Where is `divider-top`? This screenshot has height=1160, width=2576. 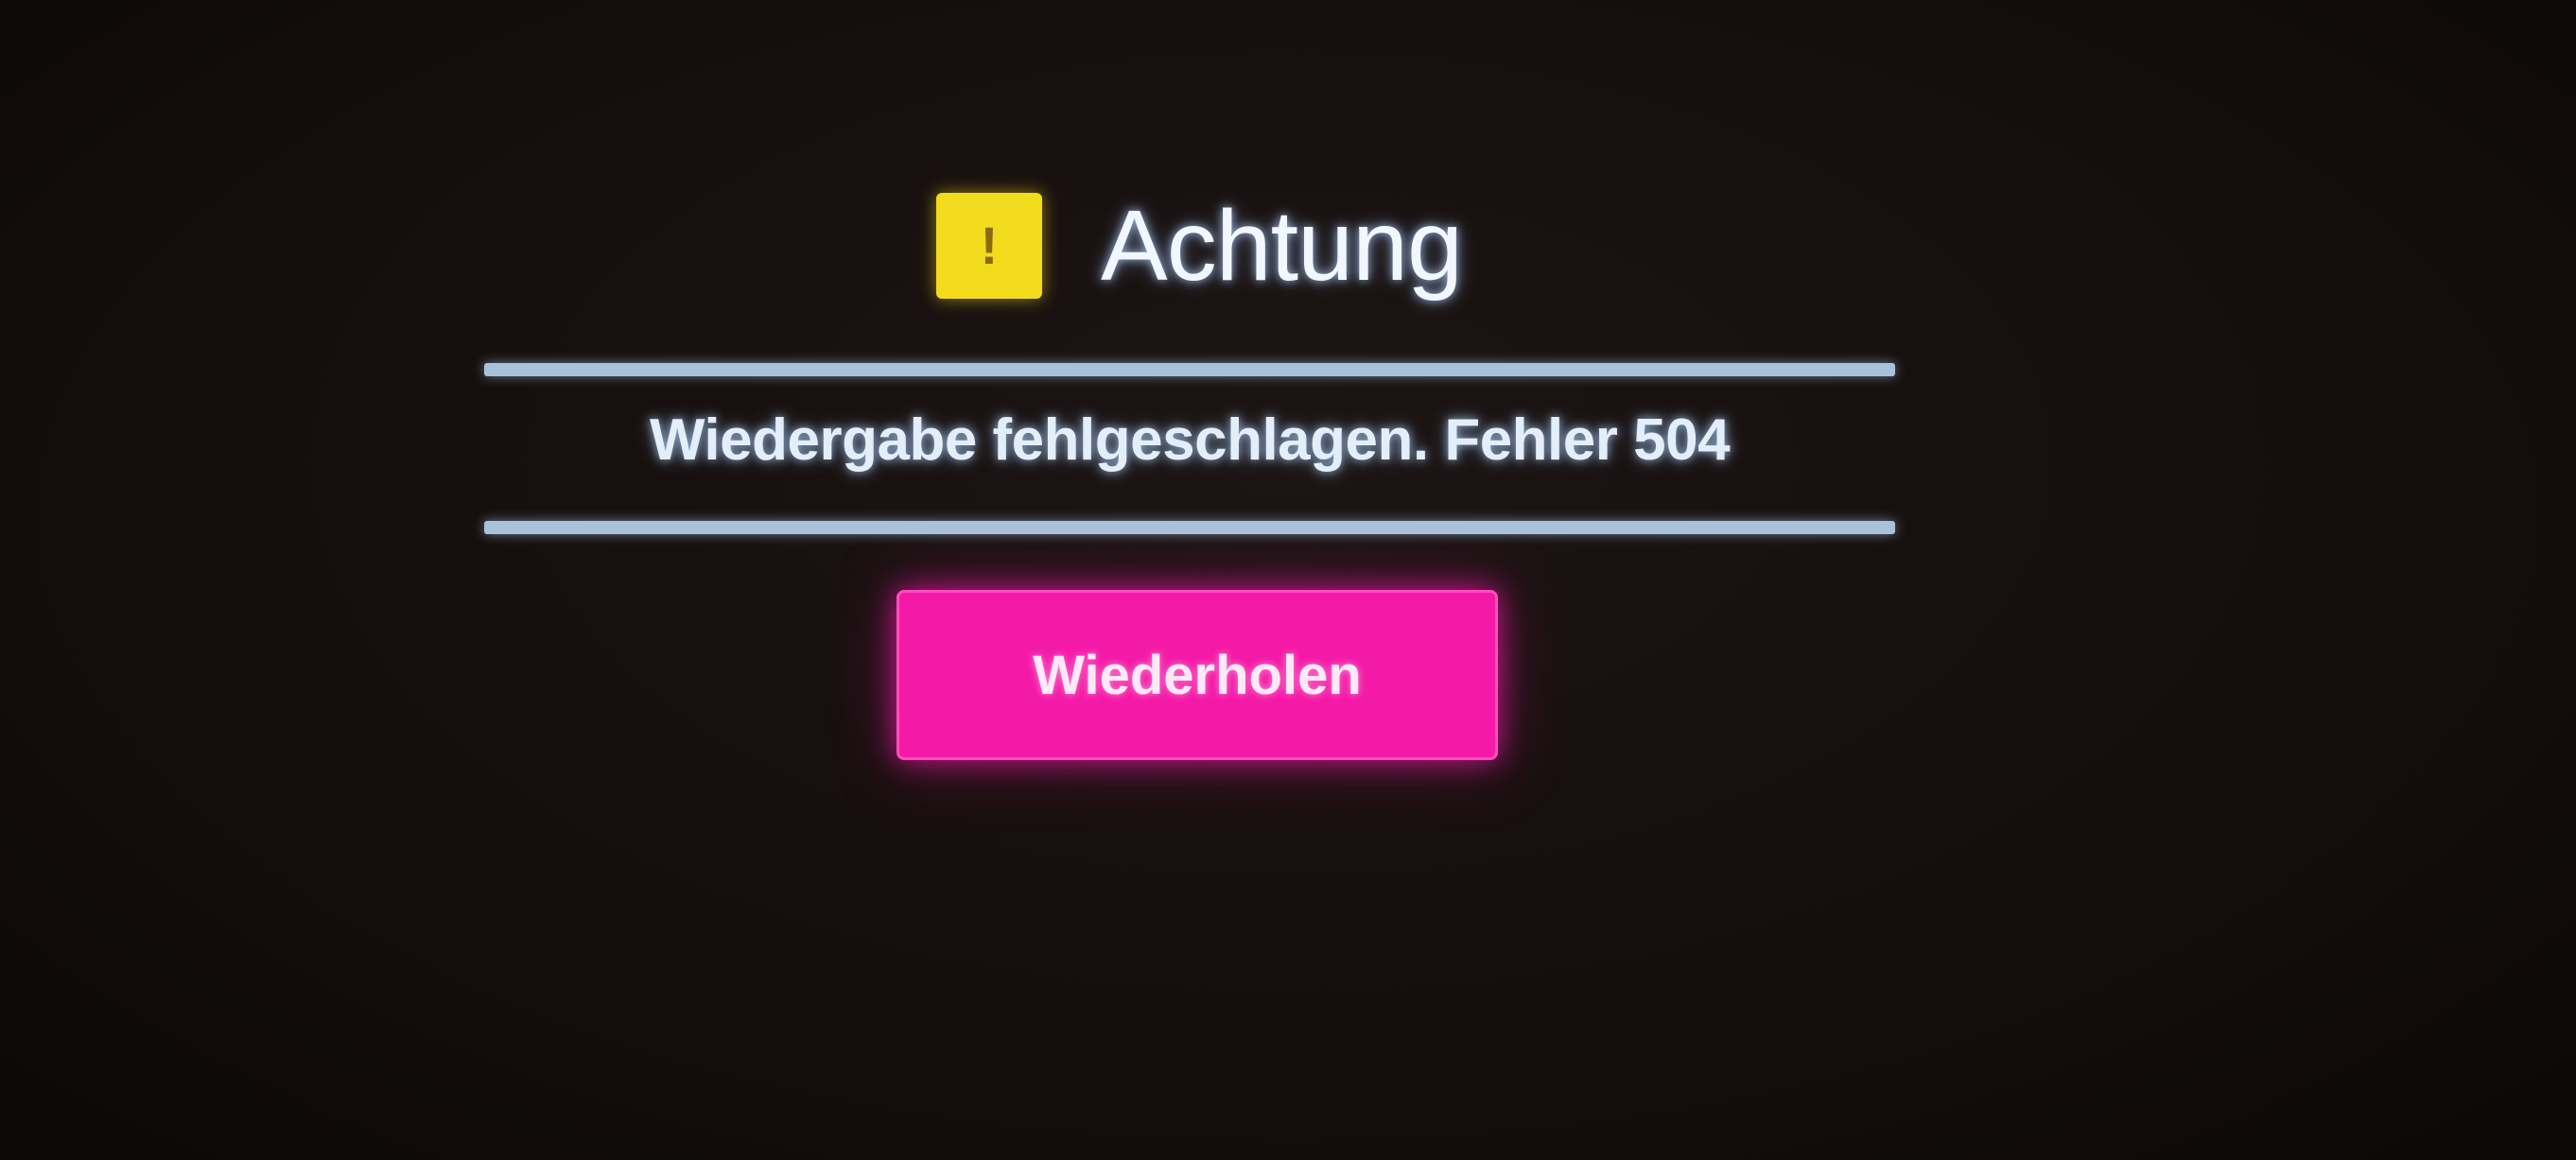
divider-top is located at coordinates (1189, 369).